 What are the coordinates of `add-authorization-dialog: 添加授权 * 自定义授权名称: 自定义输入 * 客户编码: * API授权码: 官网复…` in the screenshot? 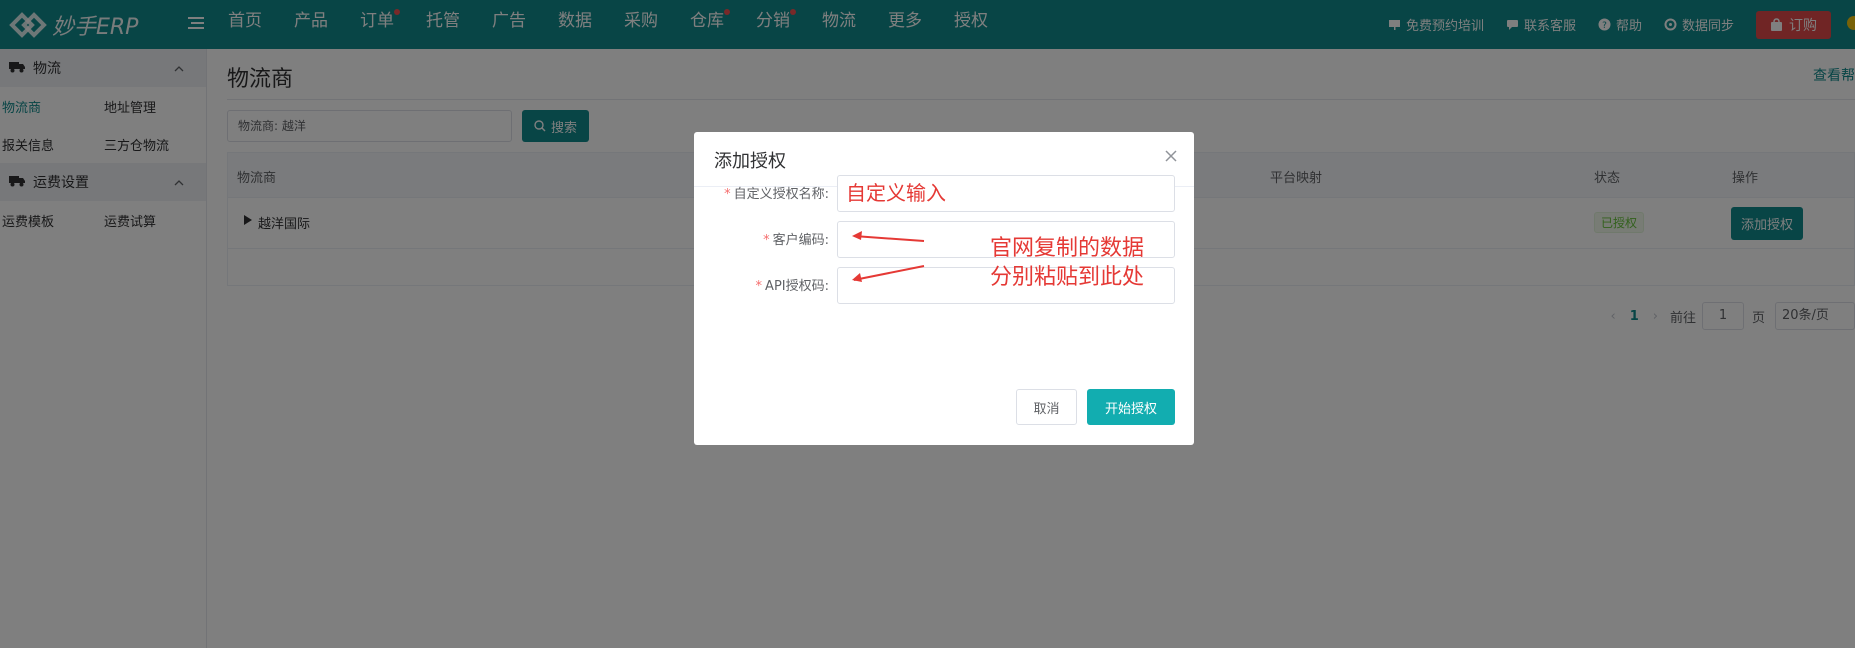 It's located at (944, 288).